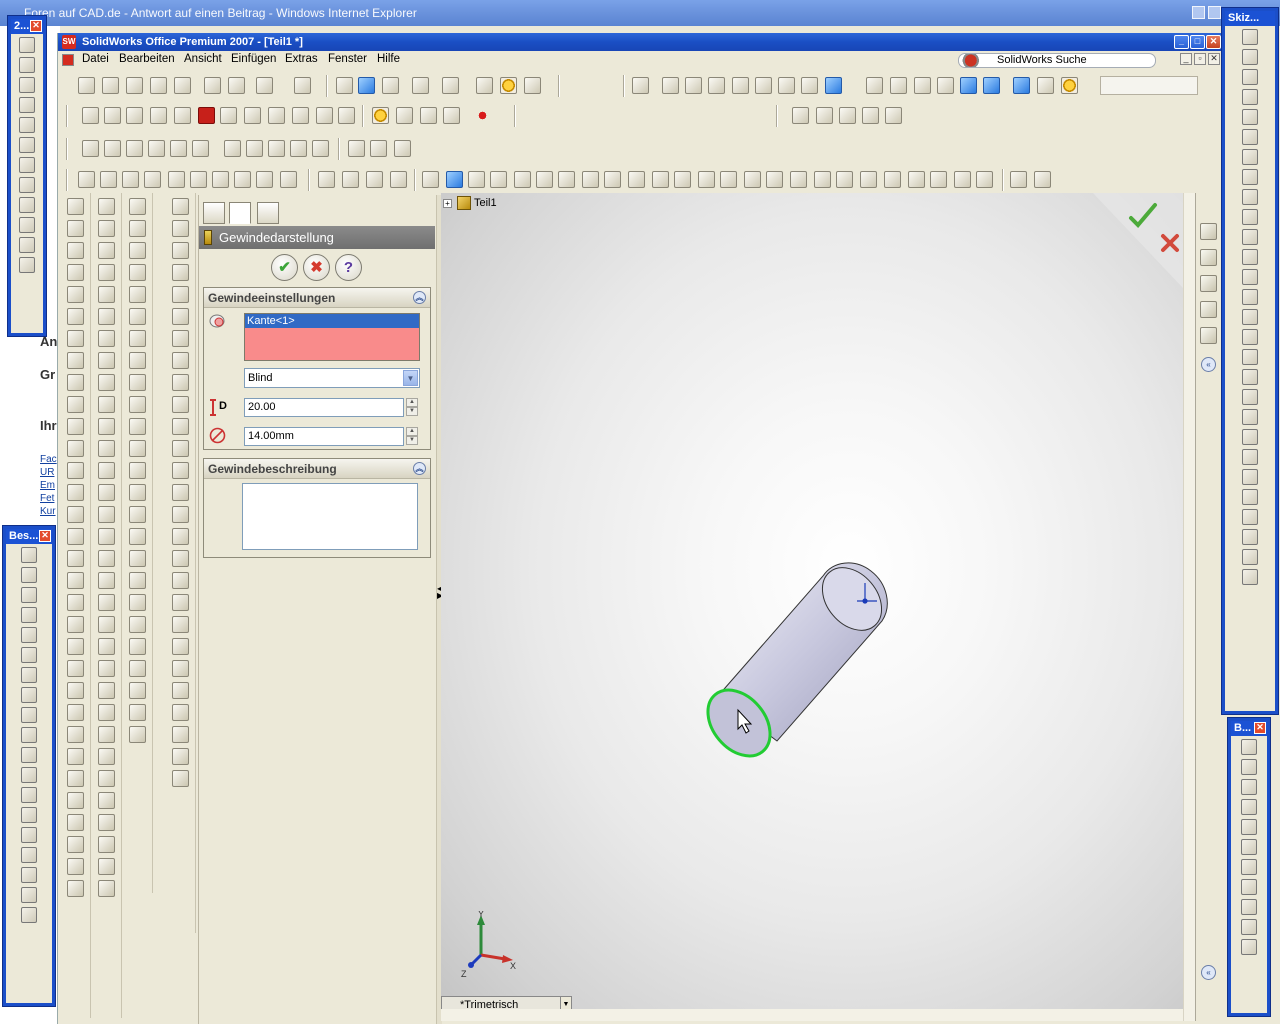 Image resolution: width=1280 pixels, height=1024 pixels. I want to click on tab-configuration-manager, so click(268, 213).